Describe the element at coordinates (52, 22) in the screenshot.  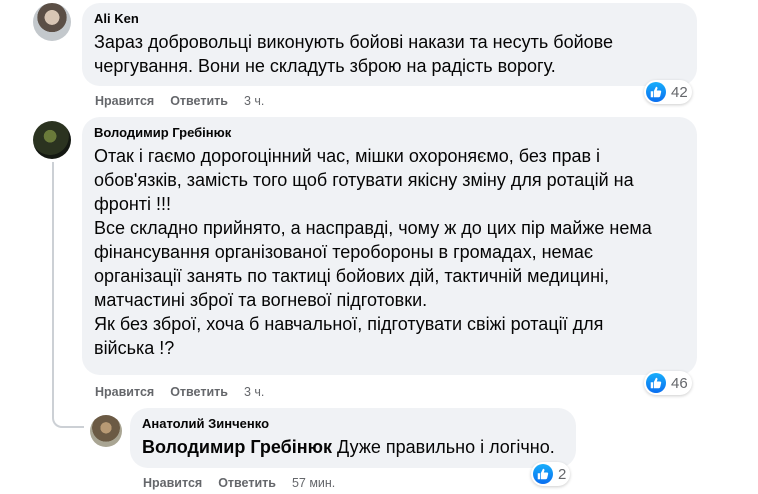
I see `avatar-ali-ken` at that location.